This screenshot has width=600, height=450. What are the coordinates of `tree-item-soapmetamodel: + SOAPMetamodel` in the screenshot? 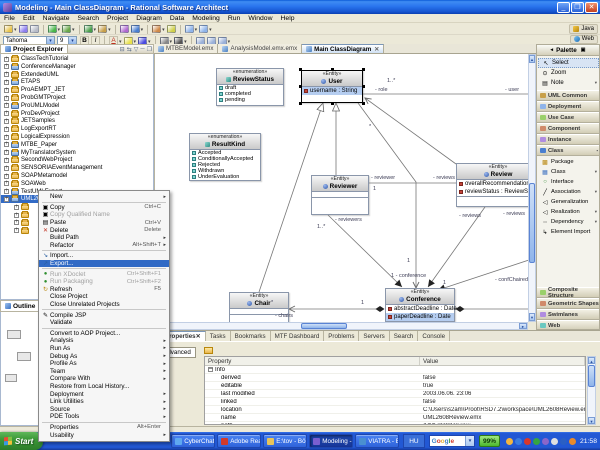 It's located at (77, 176).